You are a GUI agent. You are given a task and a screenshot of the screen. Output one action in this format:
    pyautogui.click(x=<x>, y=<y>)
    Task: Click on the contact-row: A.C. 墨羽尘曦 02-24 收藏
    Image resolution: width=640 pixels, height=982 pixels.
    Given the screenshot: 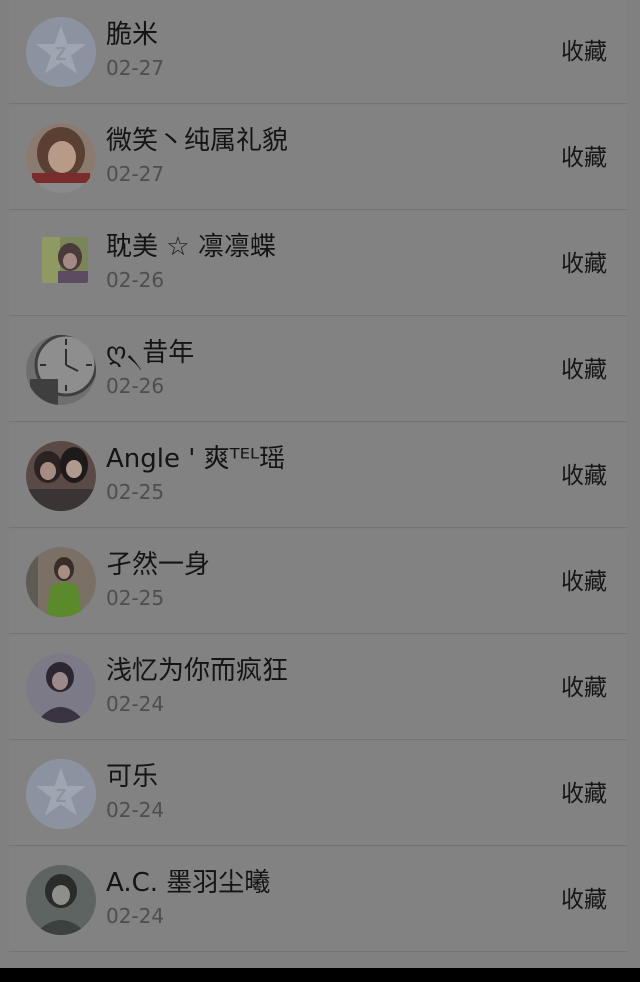 What is the action you would take?
    pyautogui.click(x=318, y=900)
    